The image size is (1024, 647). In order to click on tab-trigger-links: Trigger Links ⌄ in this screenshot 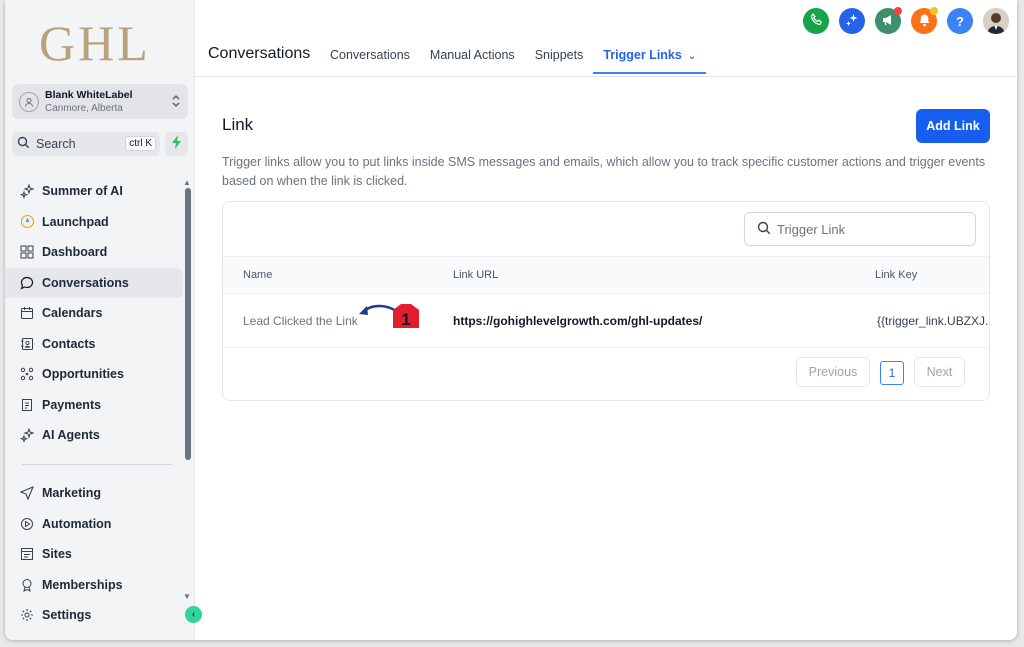, I will do `click(650, 57)`.